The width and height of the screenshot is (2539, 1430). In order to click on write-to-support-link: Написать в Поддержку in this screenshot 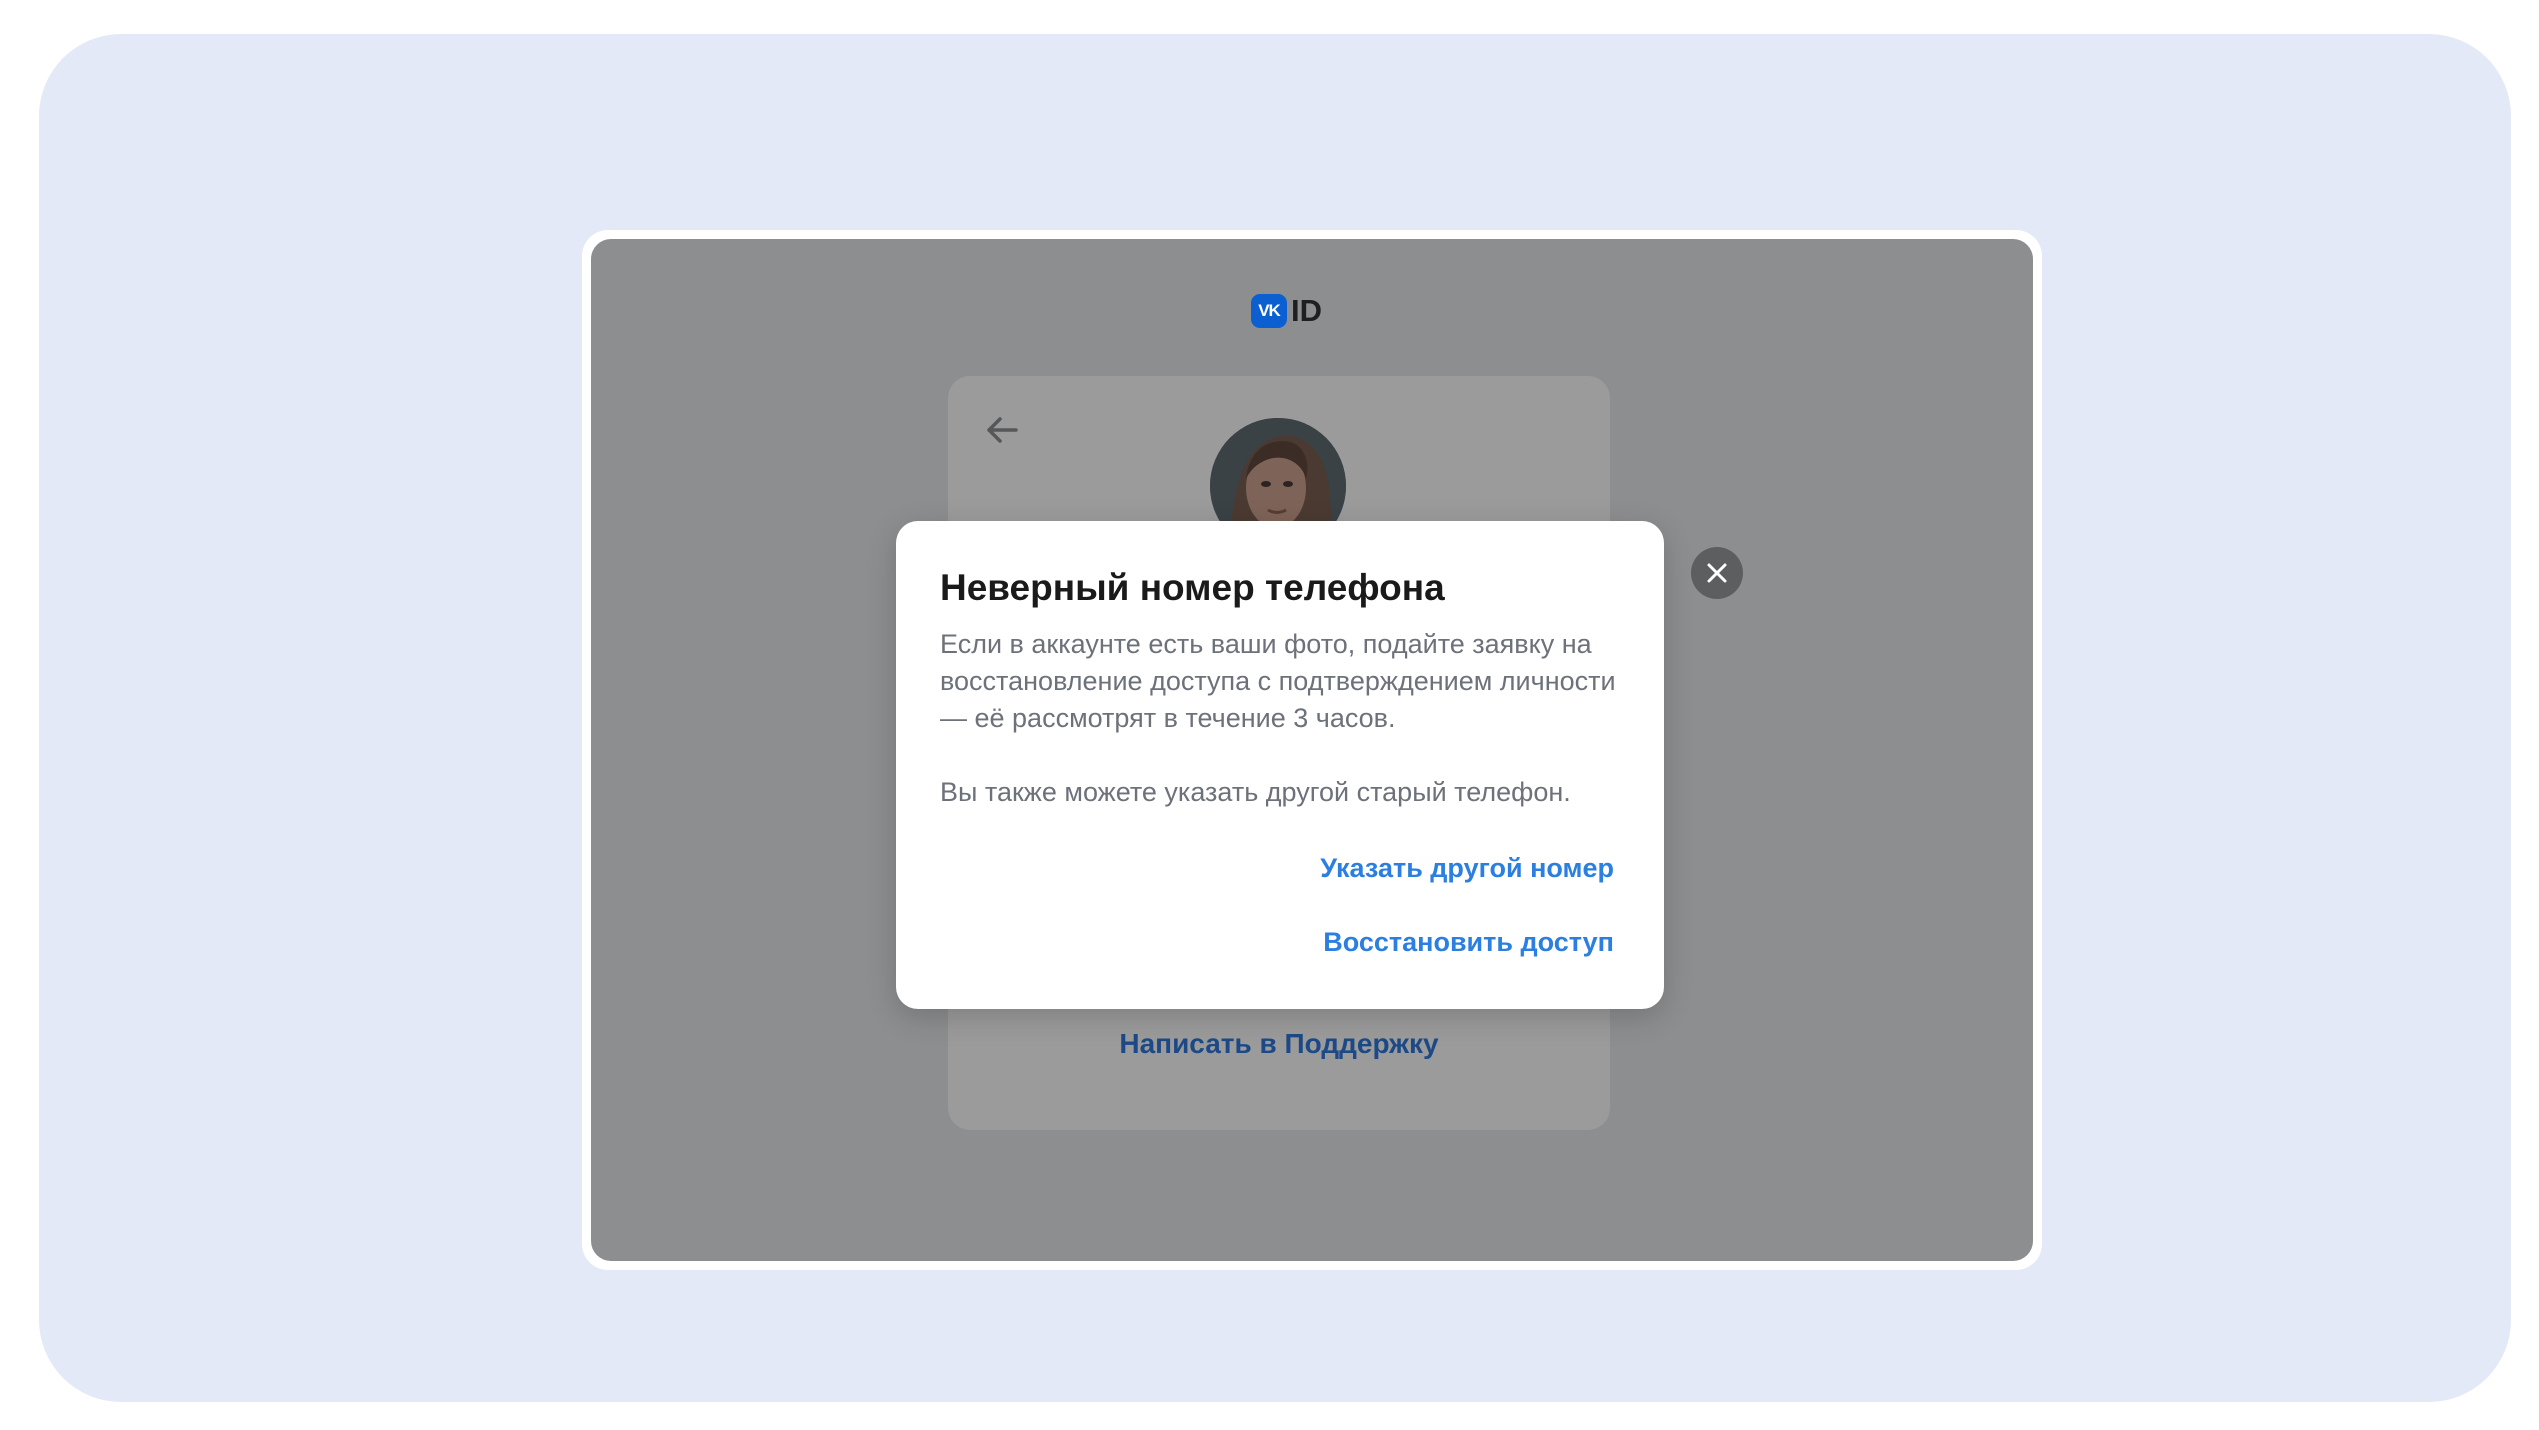, I will do `click(1279, 1044)`.